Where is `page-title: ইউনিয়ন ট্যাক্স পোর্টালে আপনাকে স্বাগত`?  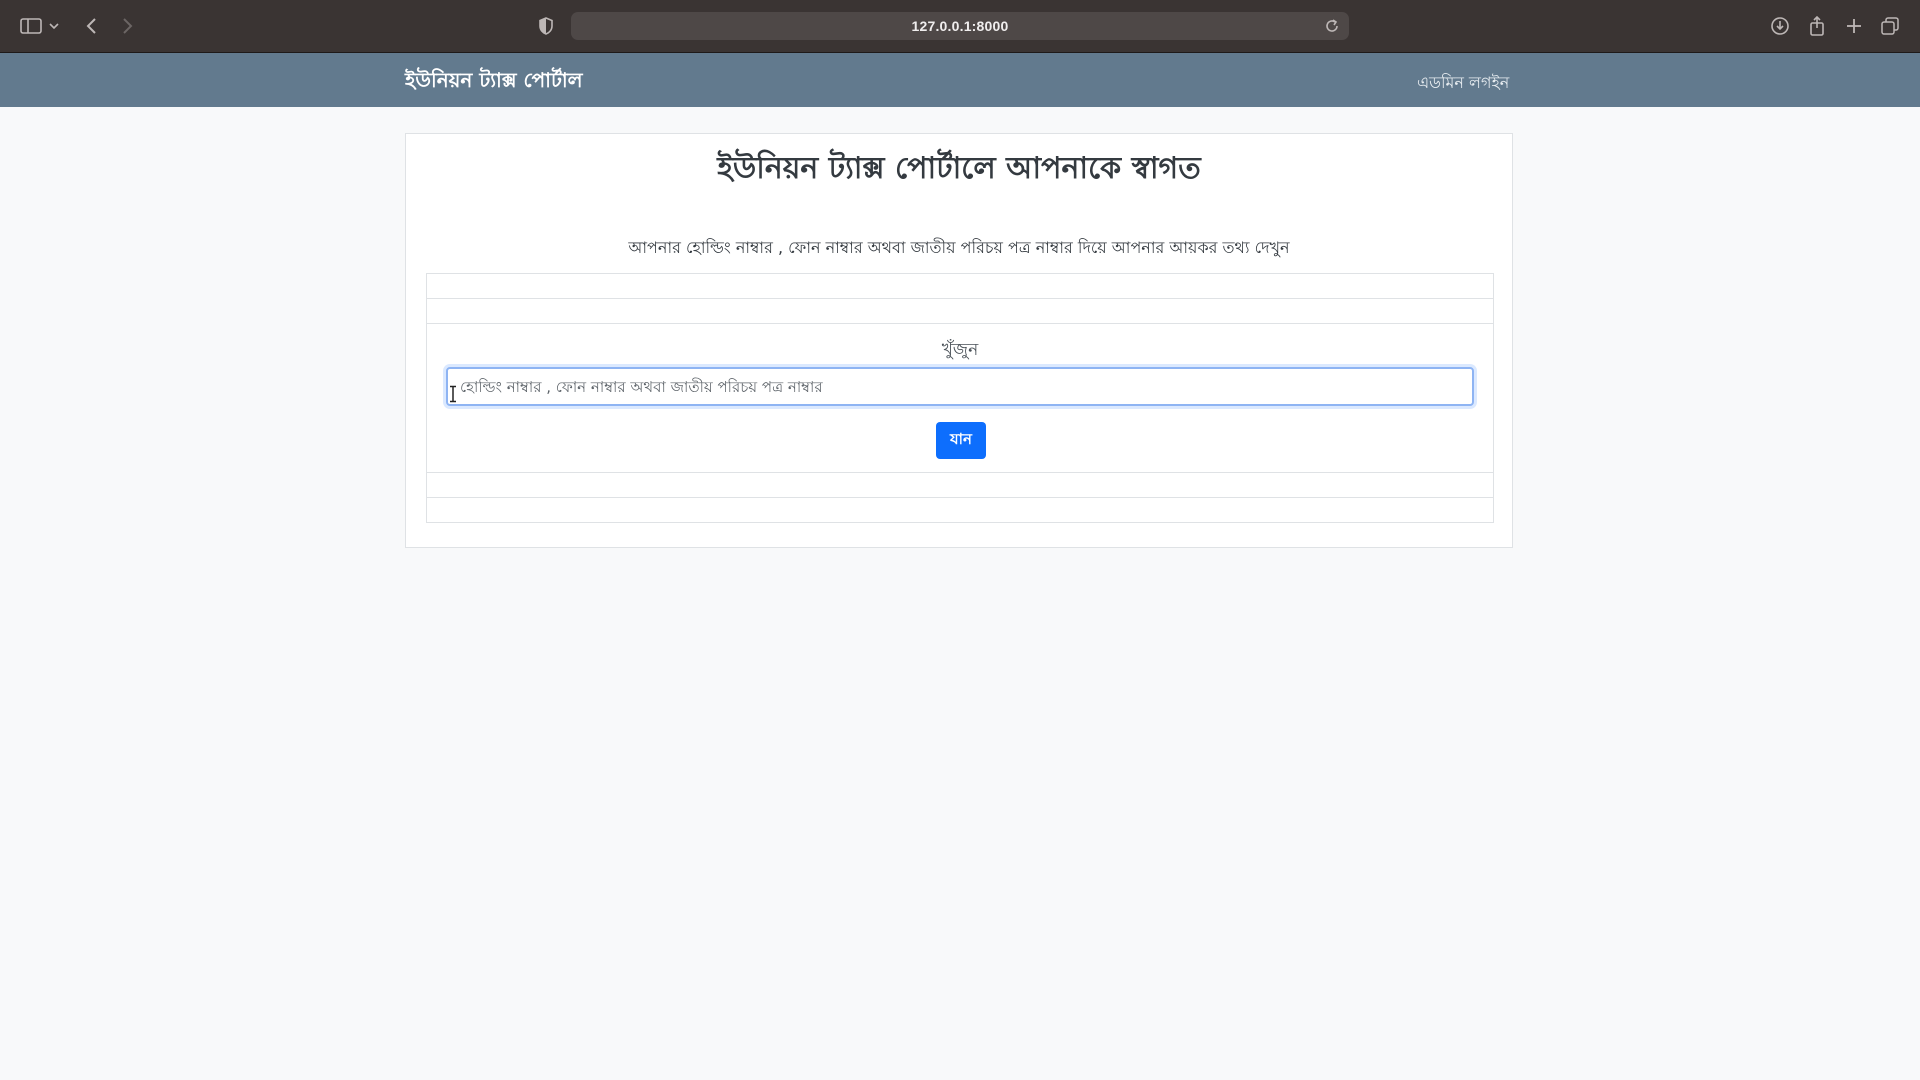 page-title: ইউনিয়ন ট্যাক্স পোর্টালে আপনাকে স্বাগত is located at coordinates (959, 168).